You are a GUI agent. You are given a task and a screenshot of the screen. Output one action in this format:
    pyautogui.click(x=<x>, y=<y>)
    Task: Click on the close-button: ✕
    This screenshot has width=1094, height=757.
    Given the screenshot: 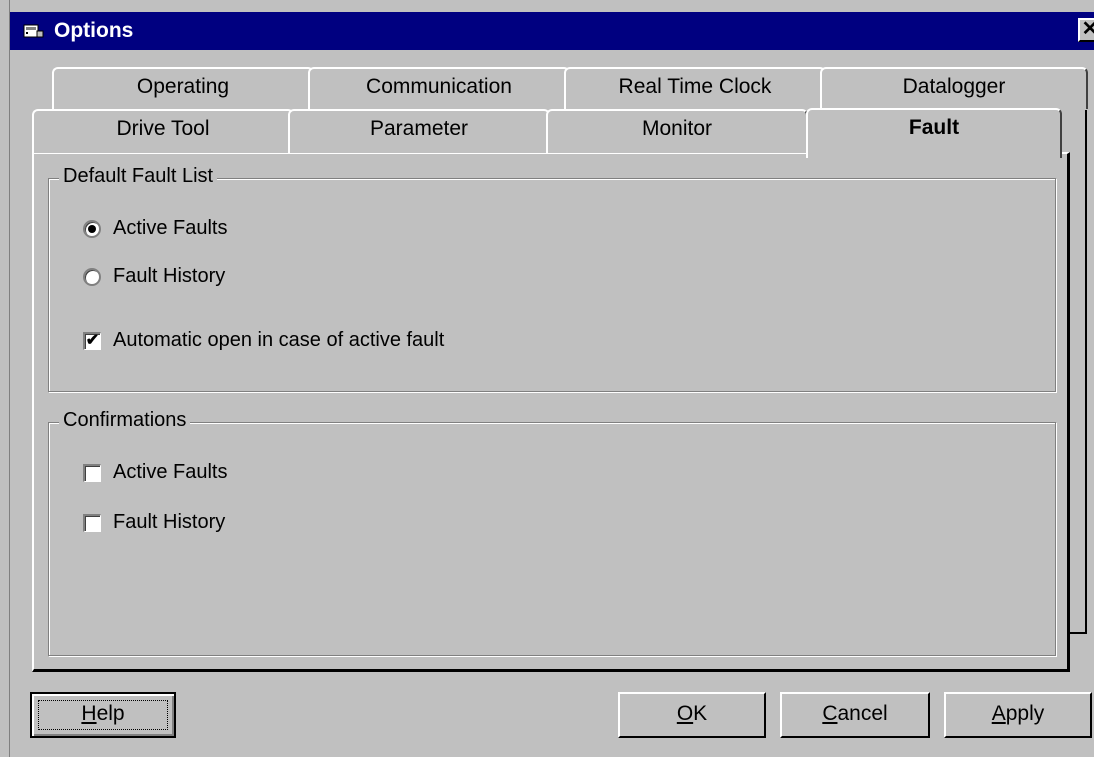 What is the action you would take?
    pyautogui.click(x=1086, y=30)
    